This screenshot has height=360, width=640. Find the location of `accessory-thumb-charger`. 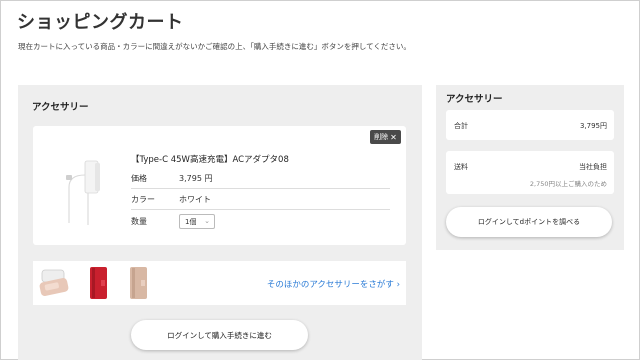

accessory-thumb-charger is located at coordinates (55, 283).